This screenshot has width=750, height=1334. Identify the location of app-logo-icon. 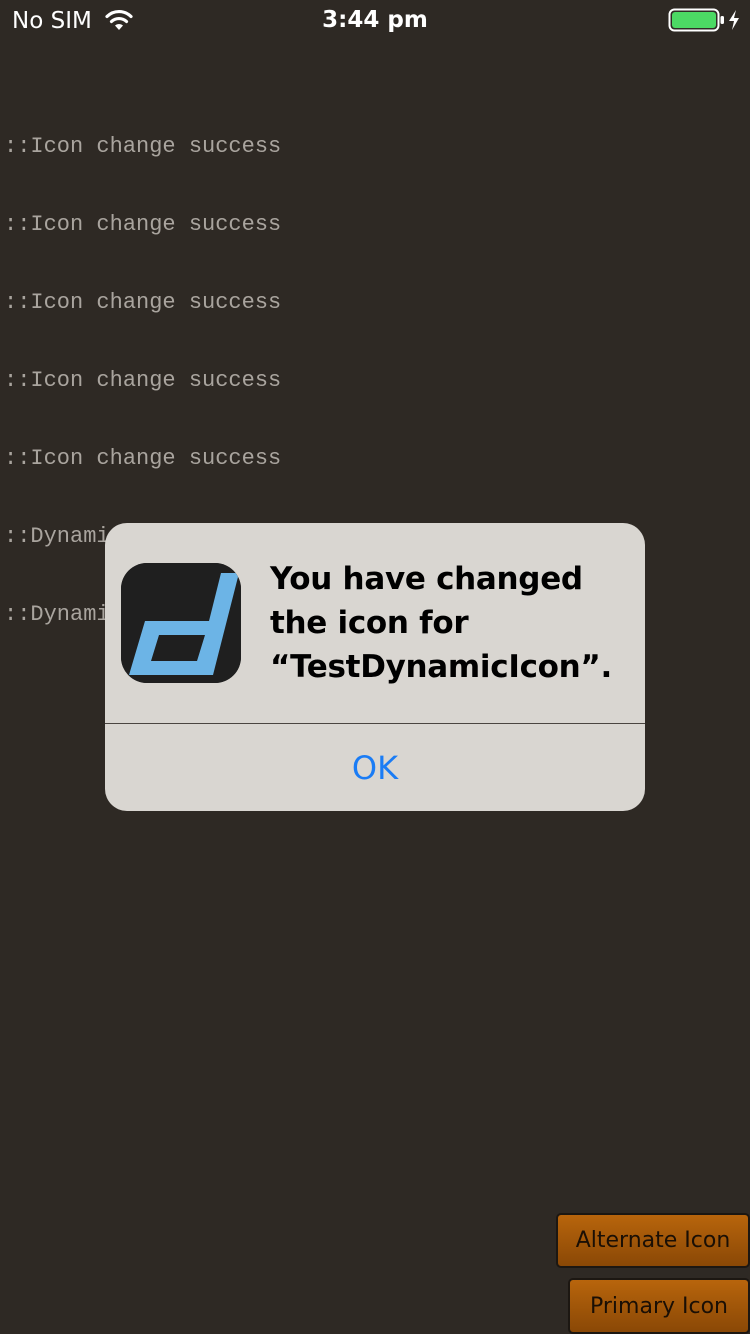
(181, 623).